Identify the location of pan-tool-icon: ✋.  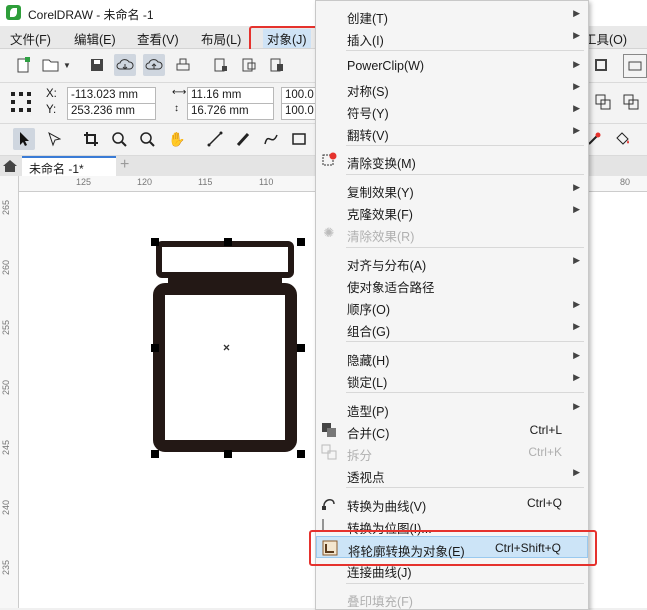
(177, 139).